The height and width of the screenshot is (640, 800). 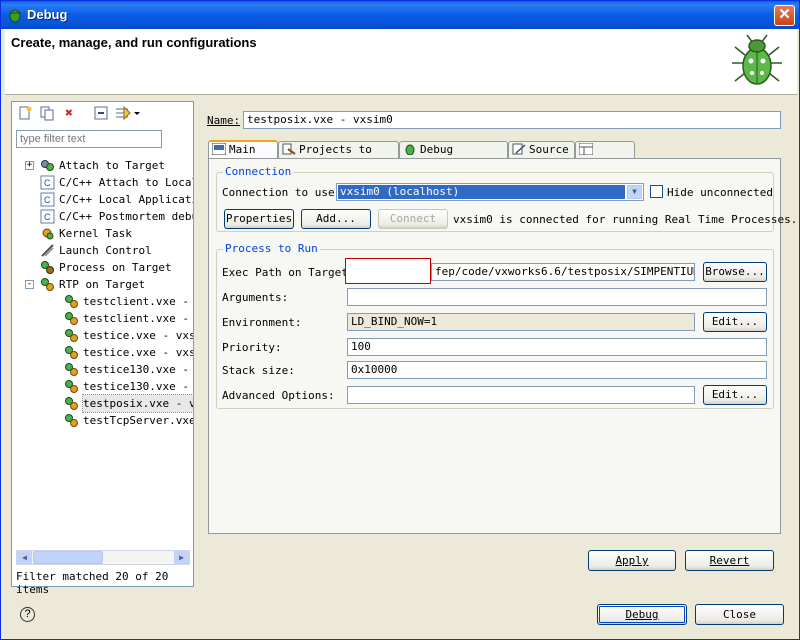 I want to click on tab-common: Common, so click(x=605, y=156).